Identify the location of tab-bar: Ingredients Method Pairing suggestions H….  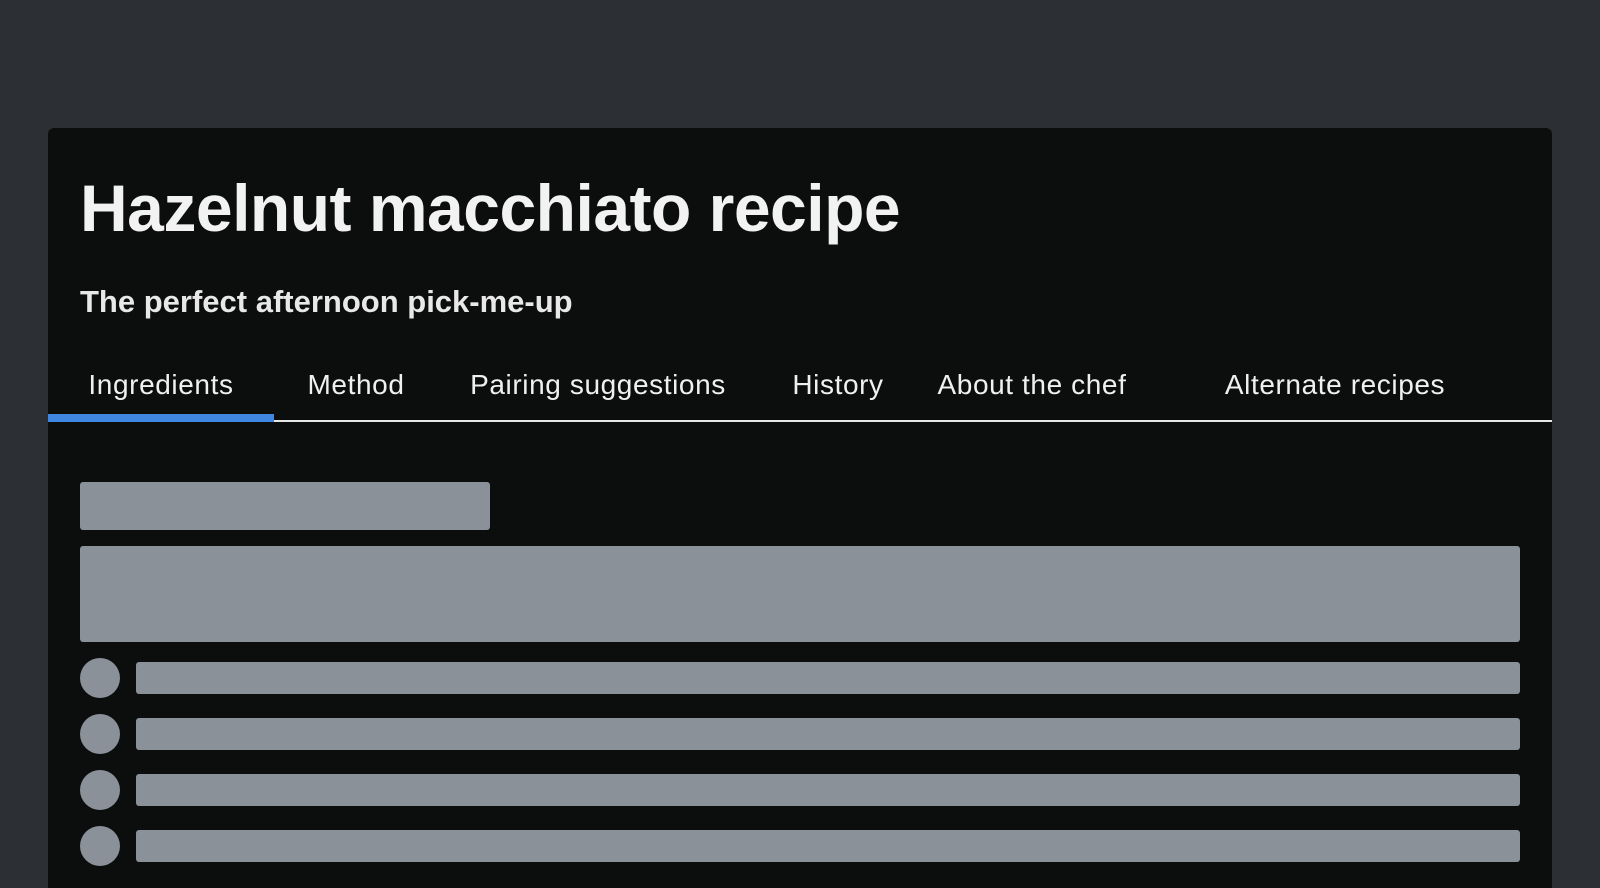
(800, 386).